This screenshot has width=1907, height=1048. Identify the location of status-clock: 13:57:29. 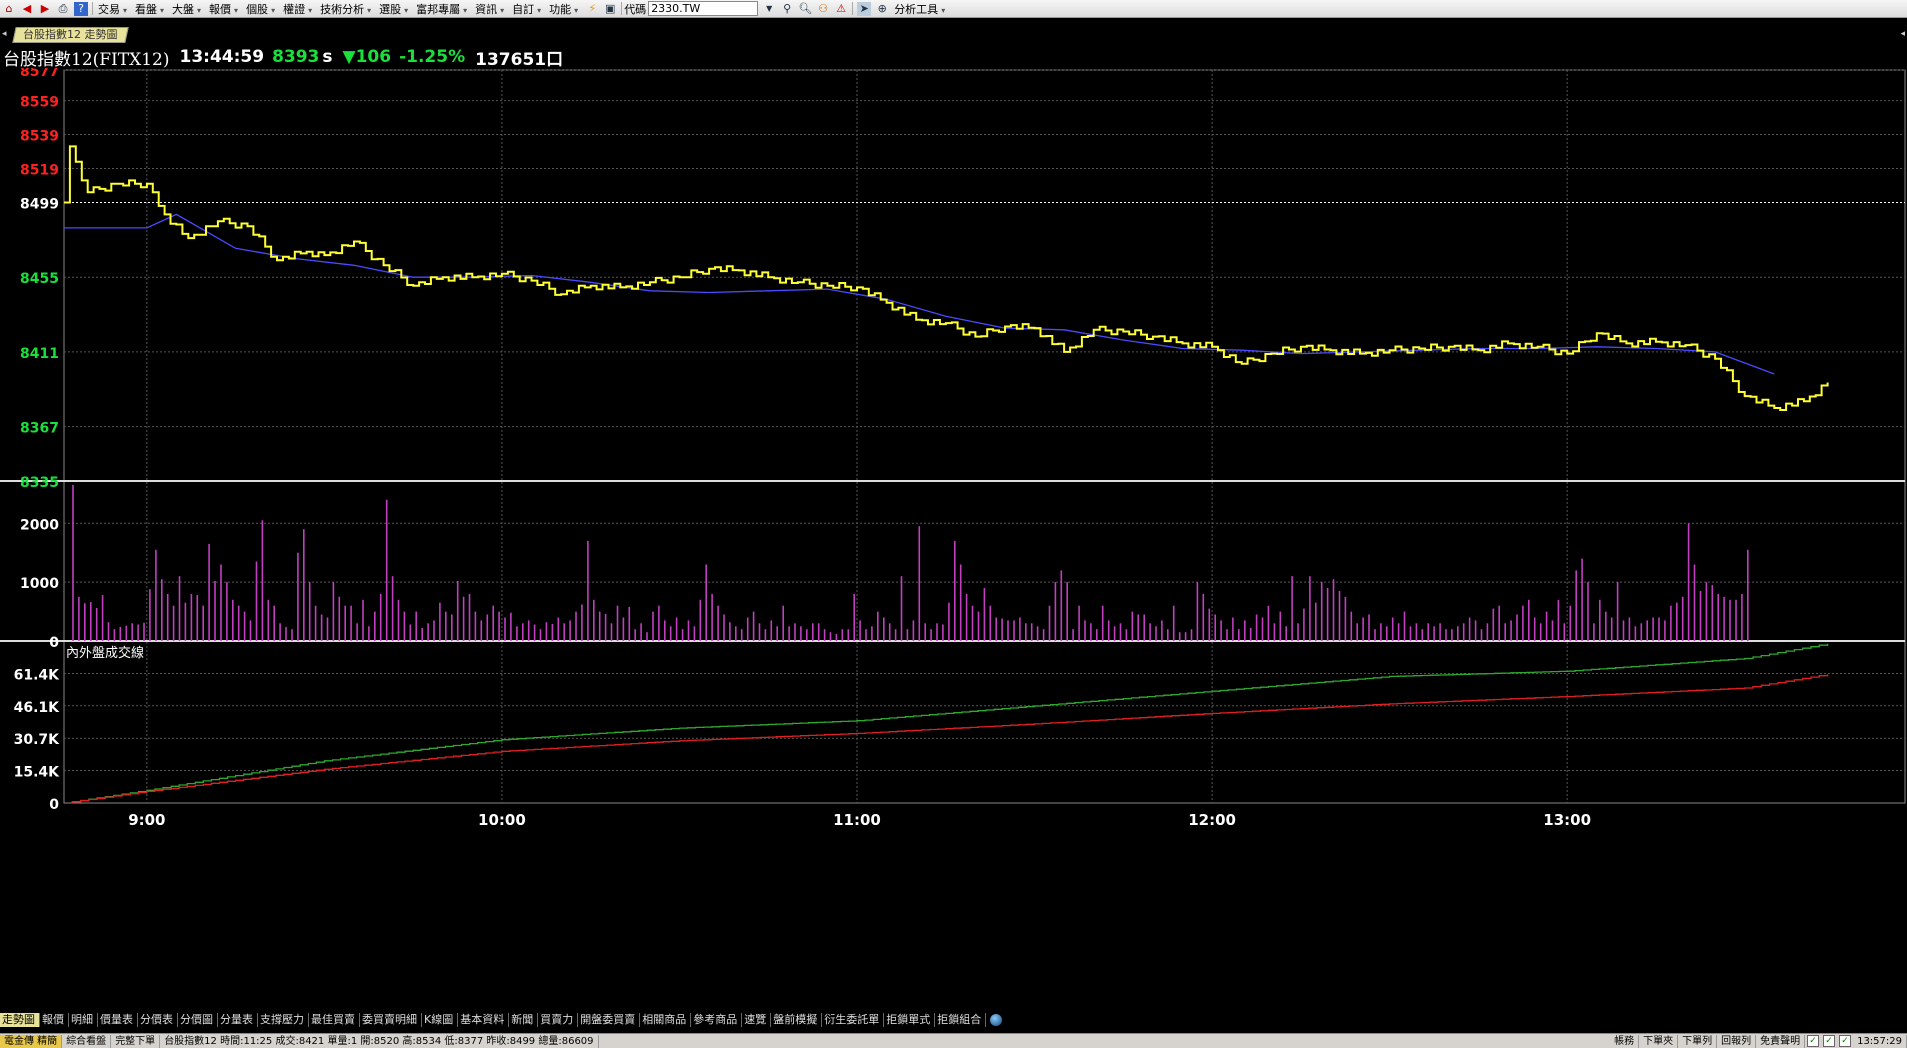
(1880, 1041).